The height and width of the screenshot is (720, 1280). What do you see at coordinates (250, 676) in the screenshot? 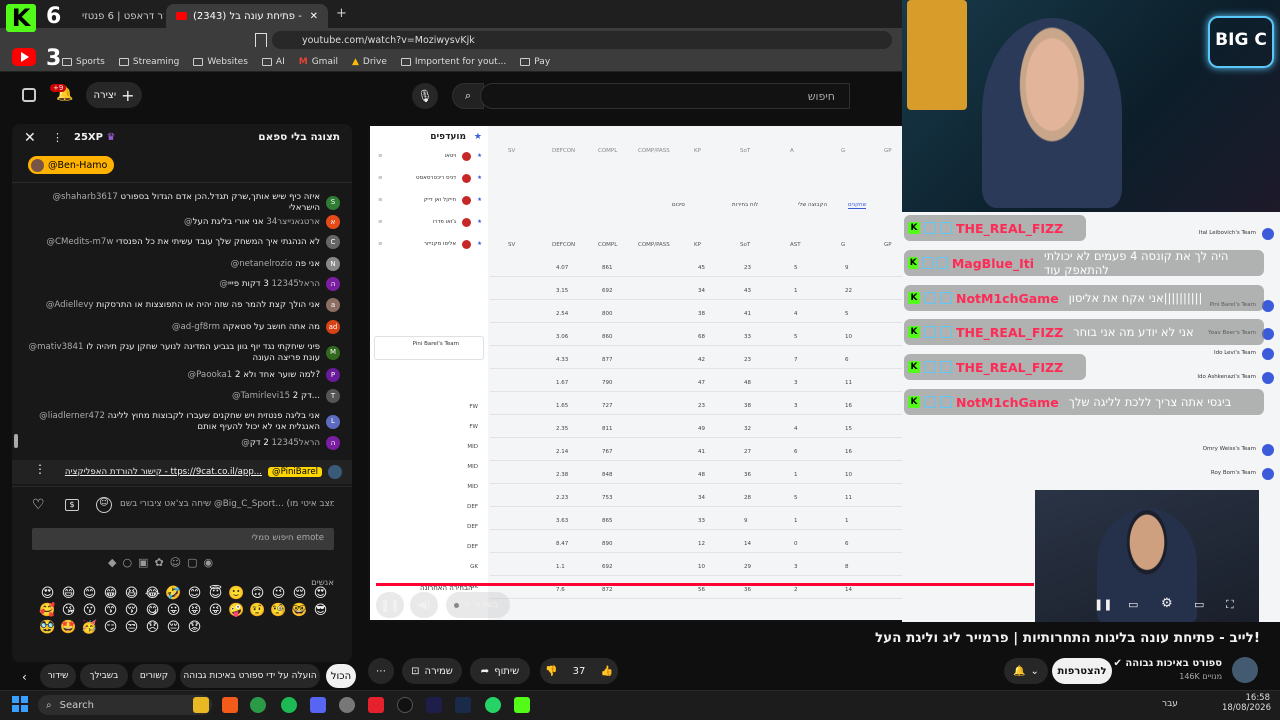
I see `chip-uploaded-by: הועלה על ידי ספורט באיכות גבוהה` at bounding box center [250, 676].